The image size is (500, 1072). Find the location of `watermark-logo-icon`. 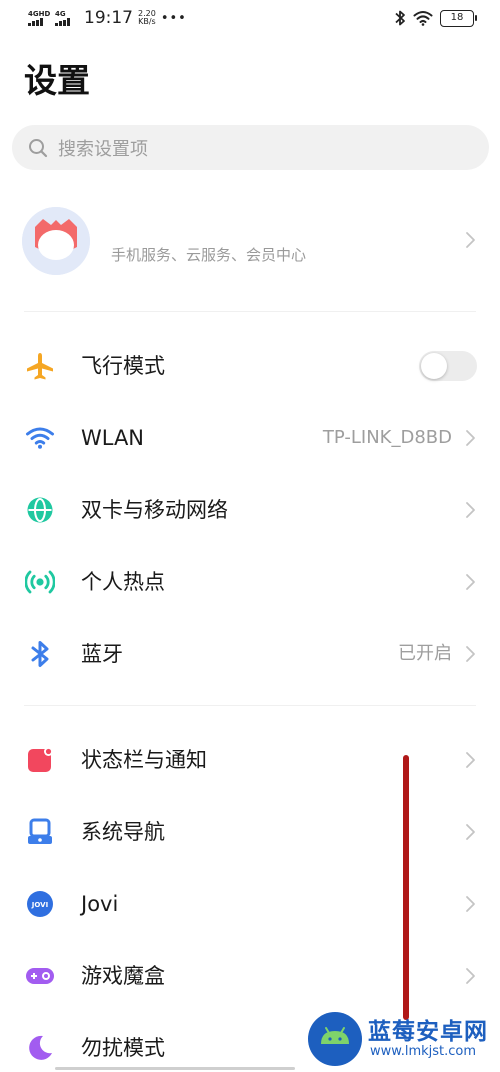

watermark-logo-icon is located at coordinates (335, 1039).